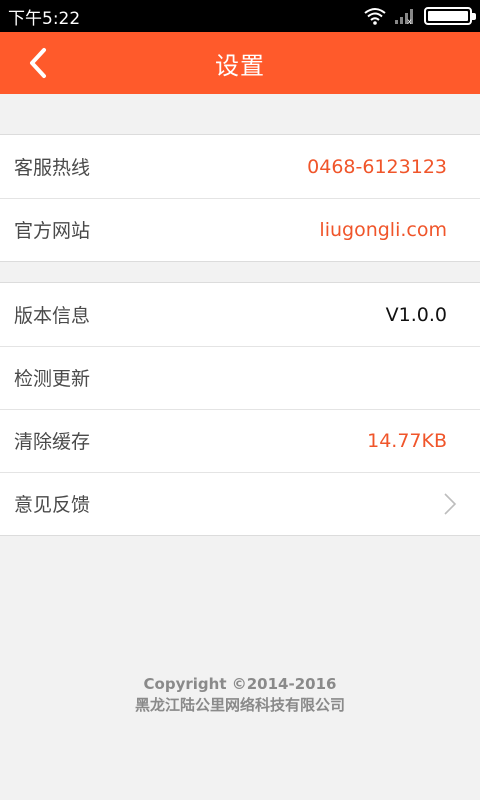  What do you see at coordinates (240, 503) in the screenshot?
I see `row-feedback: 意见反馈` at bounding box center [240, 503].